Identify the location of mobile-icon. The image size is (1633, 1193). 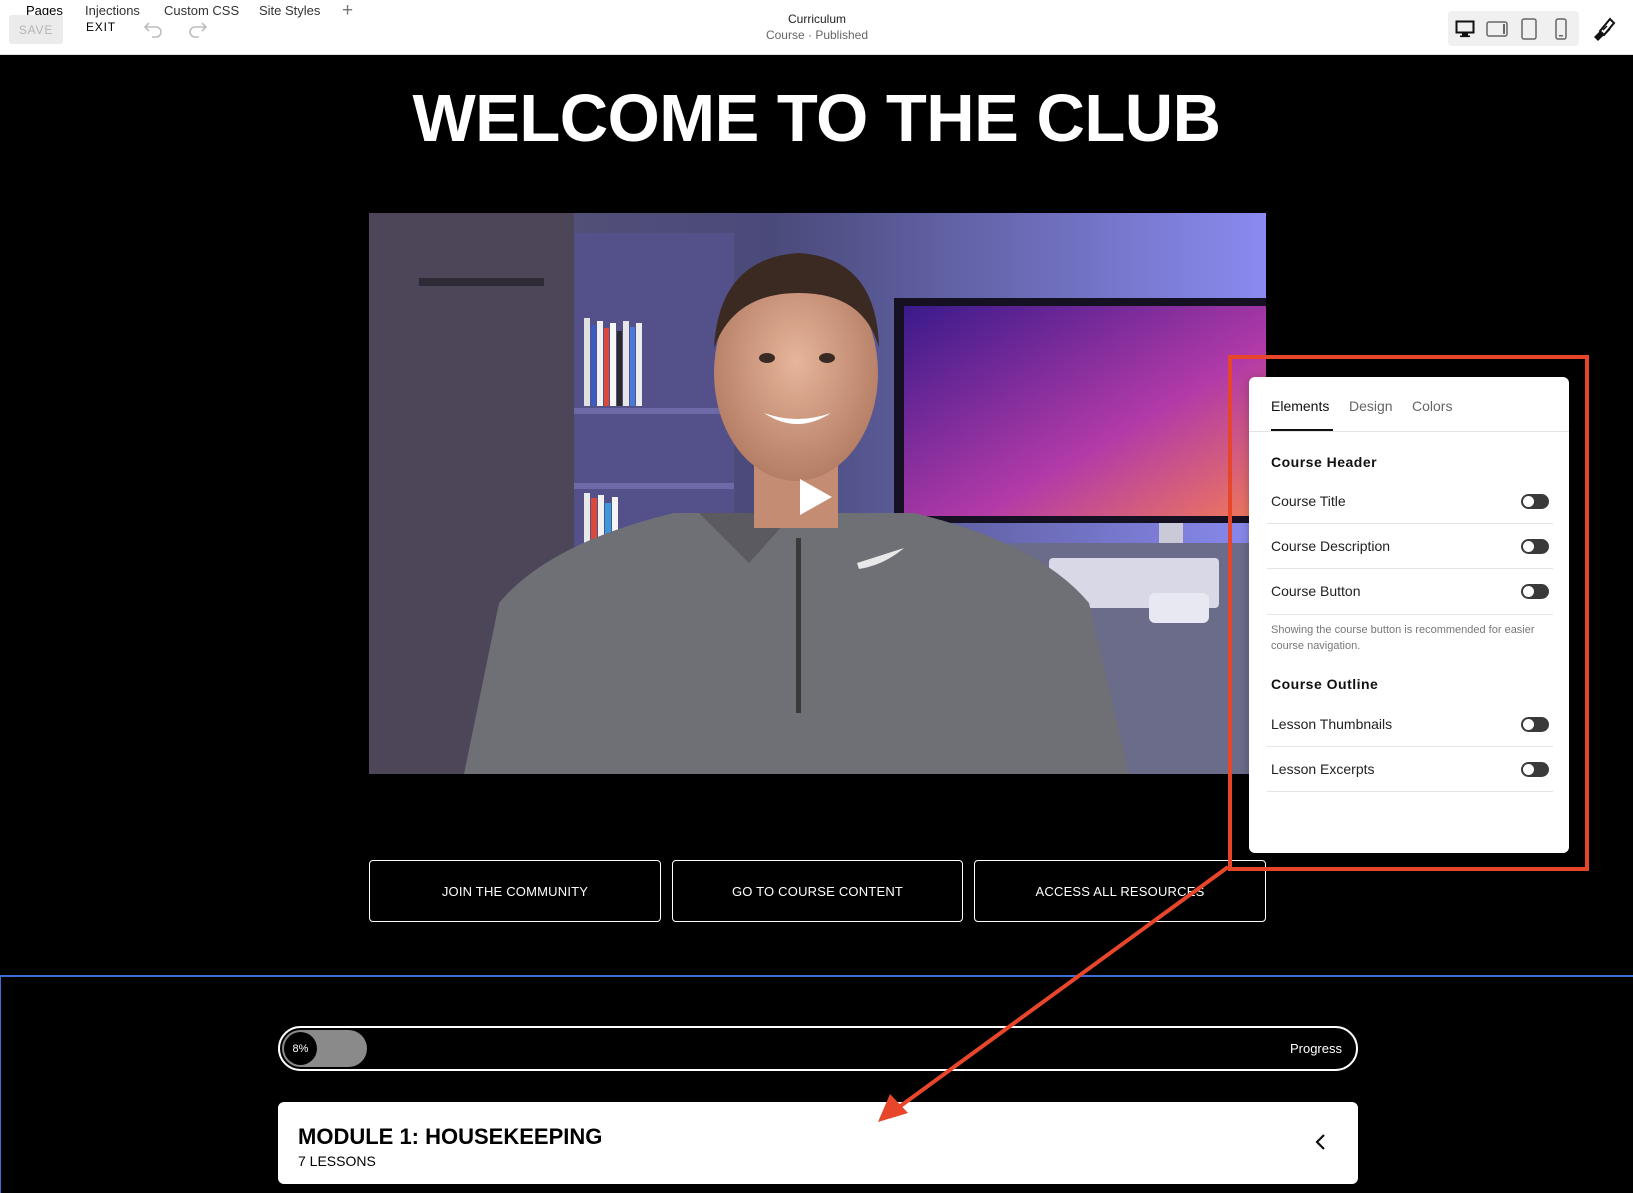
(1561, 28).